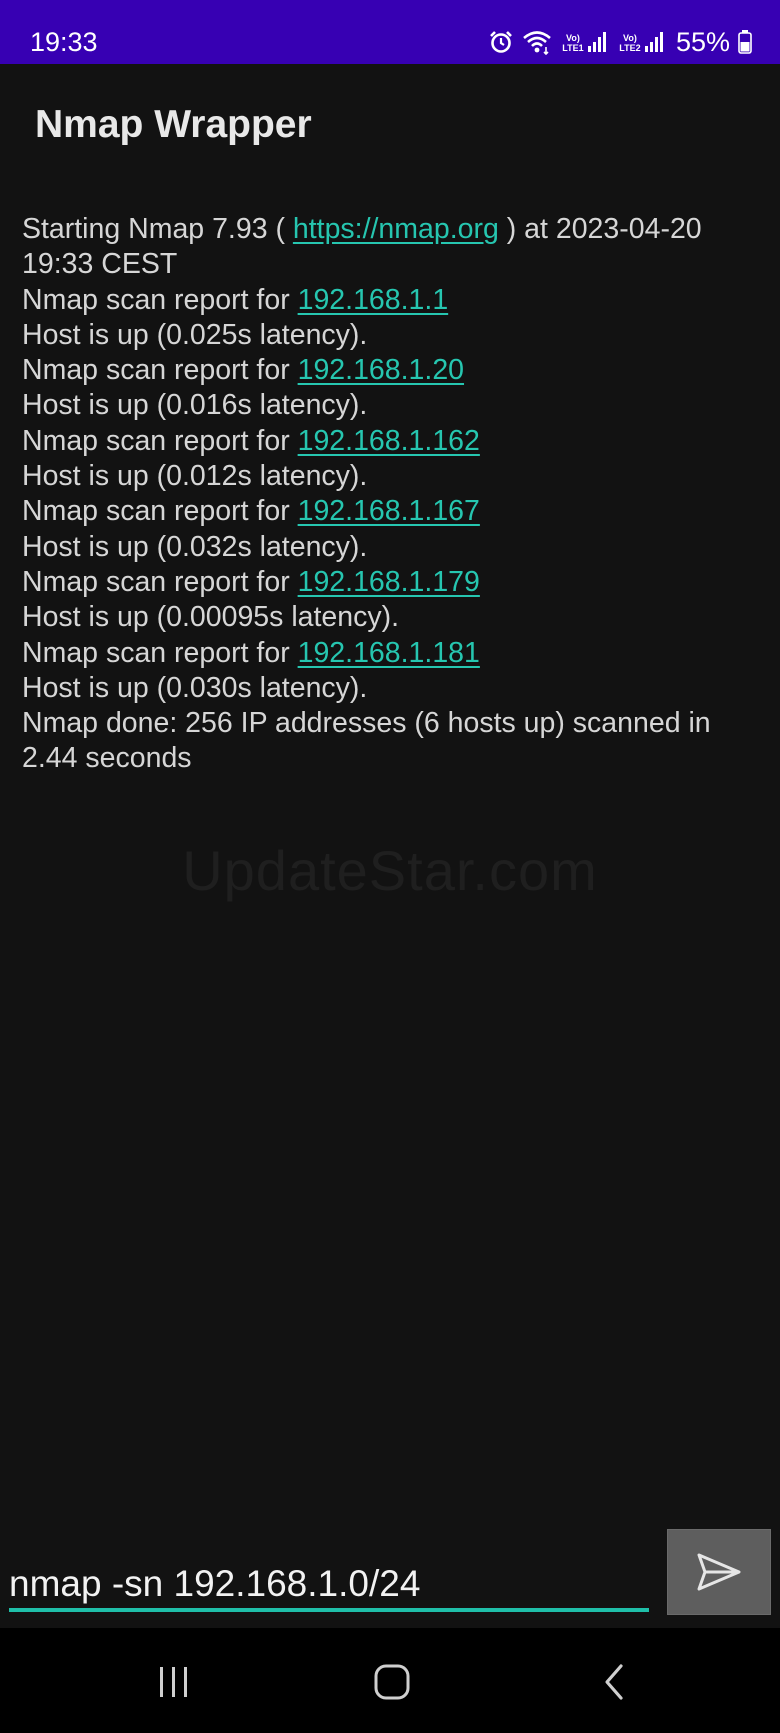  Describe the element at coordinates (389, 653) in the screenshot. I see `ip-link: 192.168.1.181` at that location.